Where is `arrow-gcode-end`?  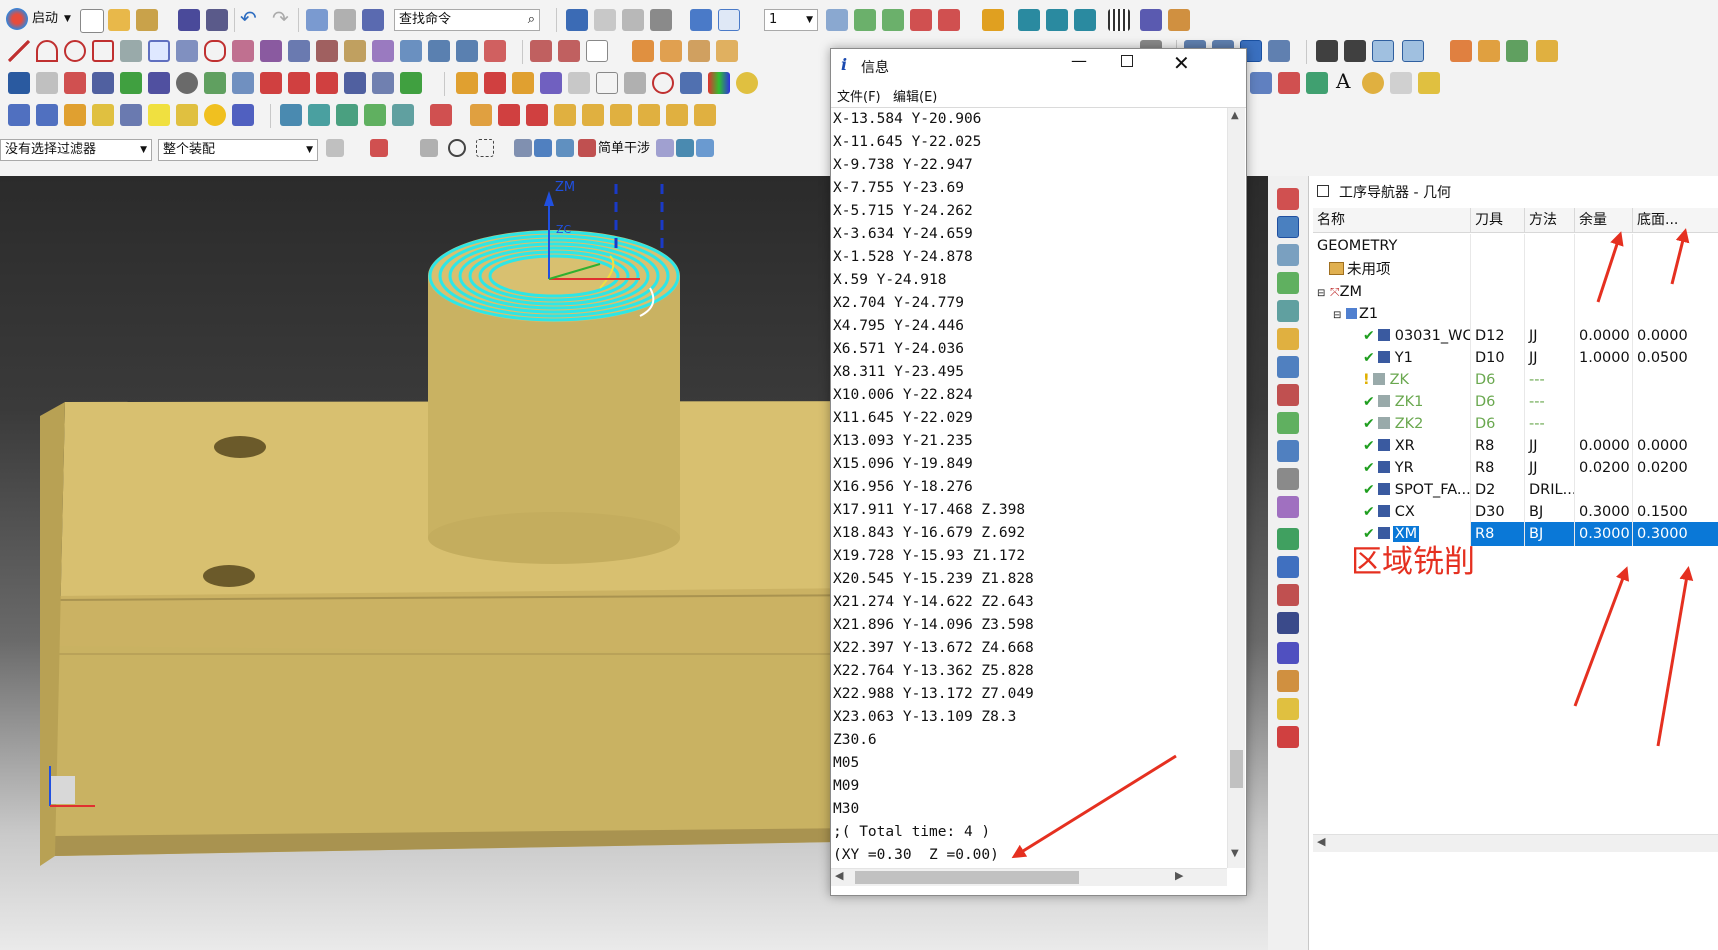
arrow-gcode-end is located at coordinates (1094, 806).